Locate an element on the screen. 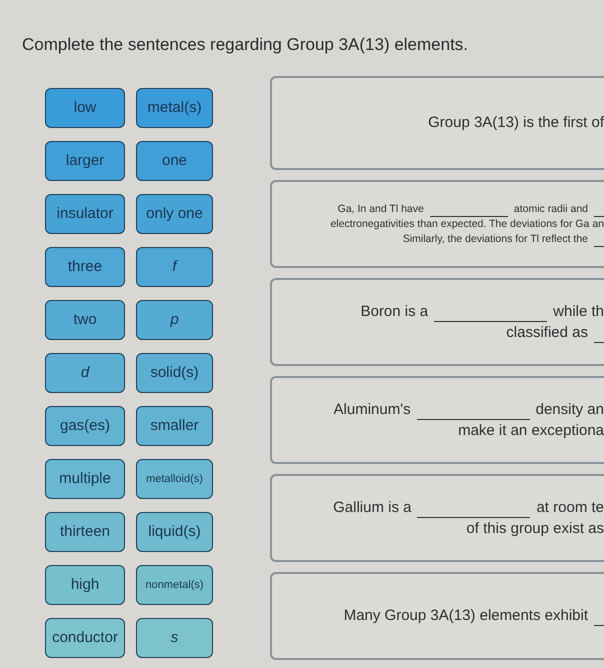 This screenshot has width=604, height=668. sentence-text: atomic radii and is located at coordinates (551, 209).